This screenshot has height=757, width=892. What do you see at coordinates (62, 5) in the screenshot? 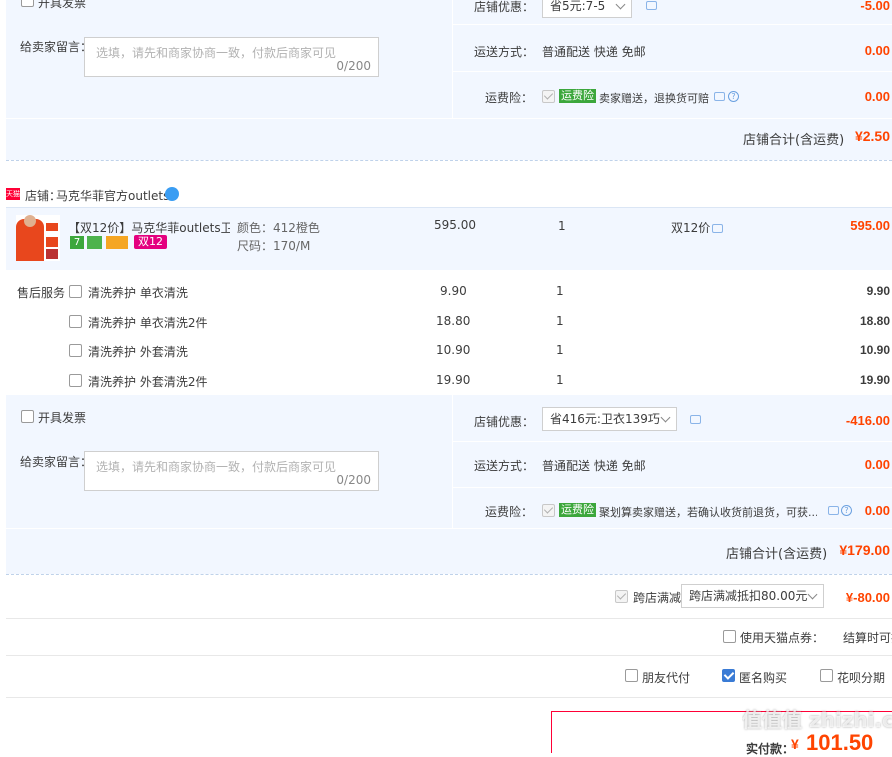
I see `store1-invoice-label: 开具发票` at bounding box center [62, 5].